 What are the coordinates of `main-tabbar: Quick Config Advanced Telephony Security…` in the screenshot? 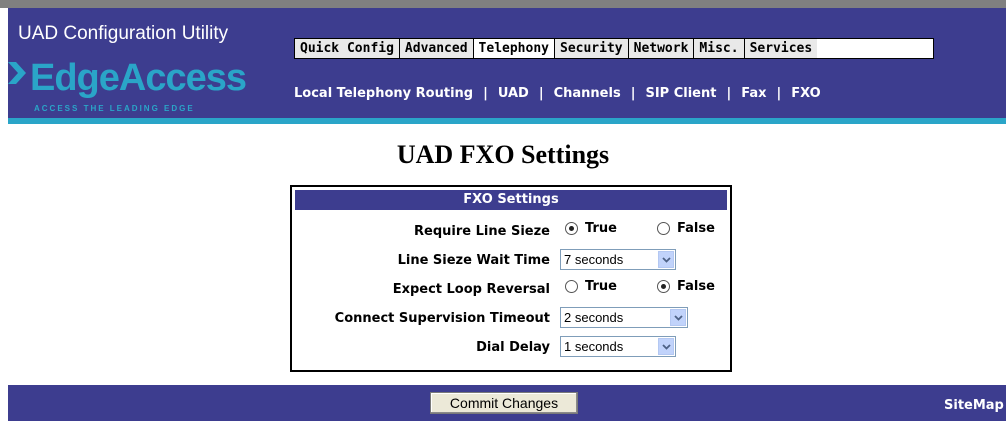 It's located at (614, 48).